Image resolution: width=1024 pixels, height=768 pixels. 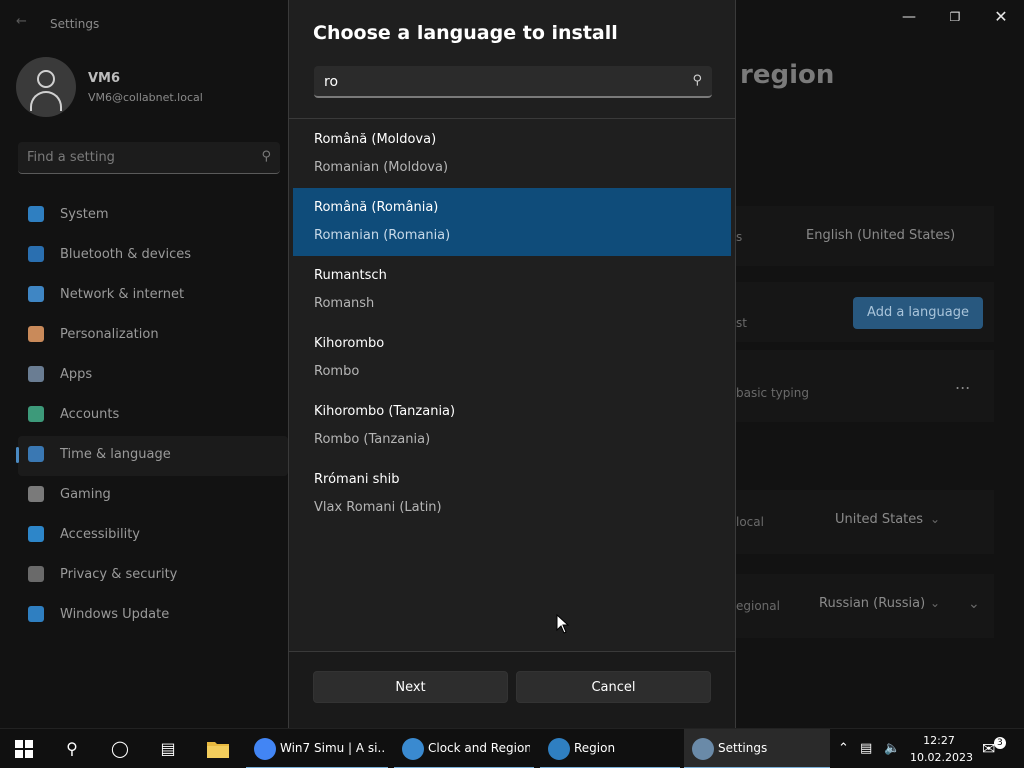 I want to click on language-list-item: Kihorombo Rombo, so click(x=512, y=358).